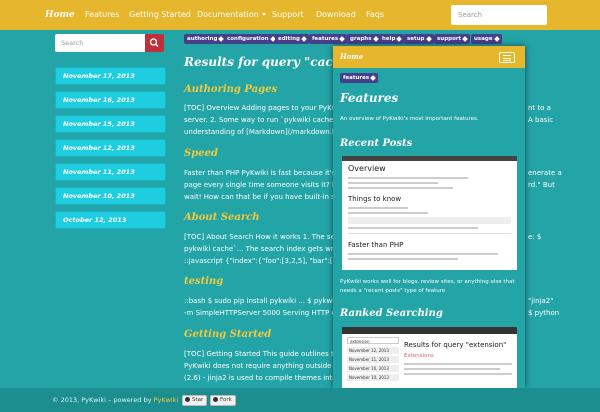 The width and height of the screenshot is (600, 412). What do you see at coordinates (328, 39) in the screenshot?
I see `tag-features: features` at bounding box center [328, 39].